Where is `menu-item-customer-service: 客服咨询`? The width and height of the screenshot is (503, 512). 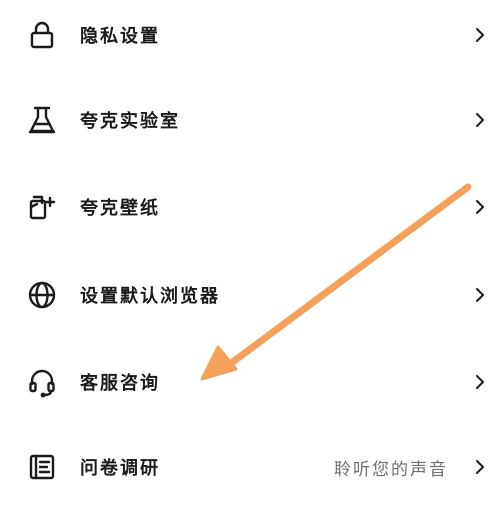
menu-item-customer-service: 客服咨询 is located at coordinates (251, 382).